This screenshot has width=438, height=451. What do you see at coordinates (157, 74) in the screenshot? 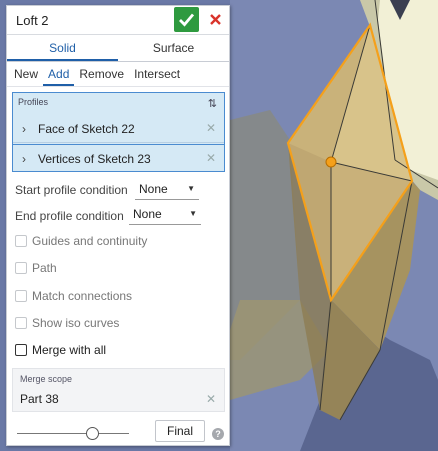
I see `operation-intersect: Intersect` at bounding box center [157, 74].